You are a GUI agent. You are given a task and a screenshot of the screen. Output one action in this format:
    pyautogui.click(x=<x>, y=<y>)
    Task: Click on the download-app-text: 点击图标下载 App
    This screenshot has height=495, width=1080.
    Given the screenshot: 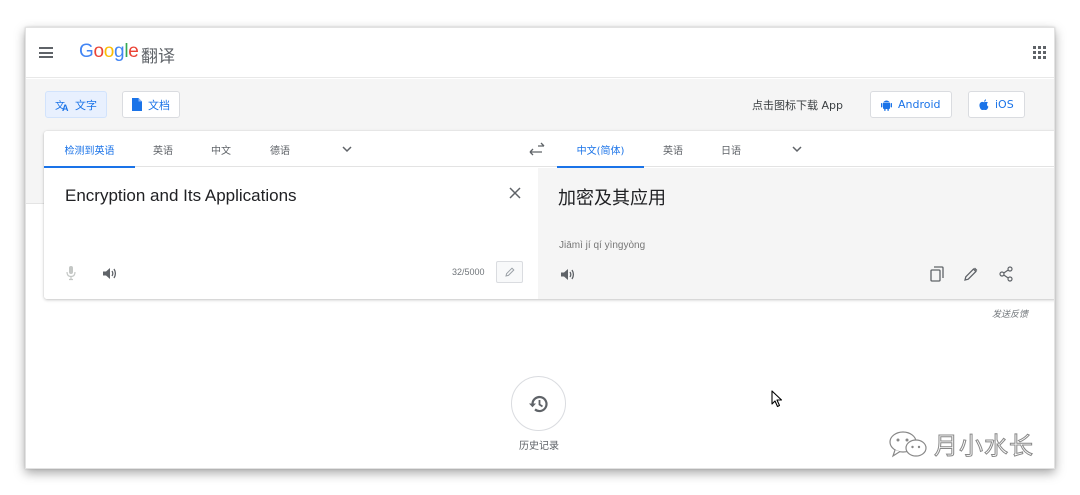 What is the action you would take?
    pyautogui.click(x=797, y=105)
    